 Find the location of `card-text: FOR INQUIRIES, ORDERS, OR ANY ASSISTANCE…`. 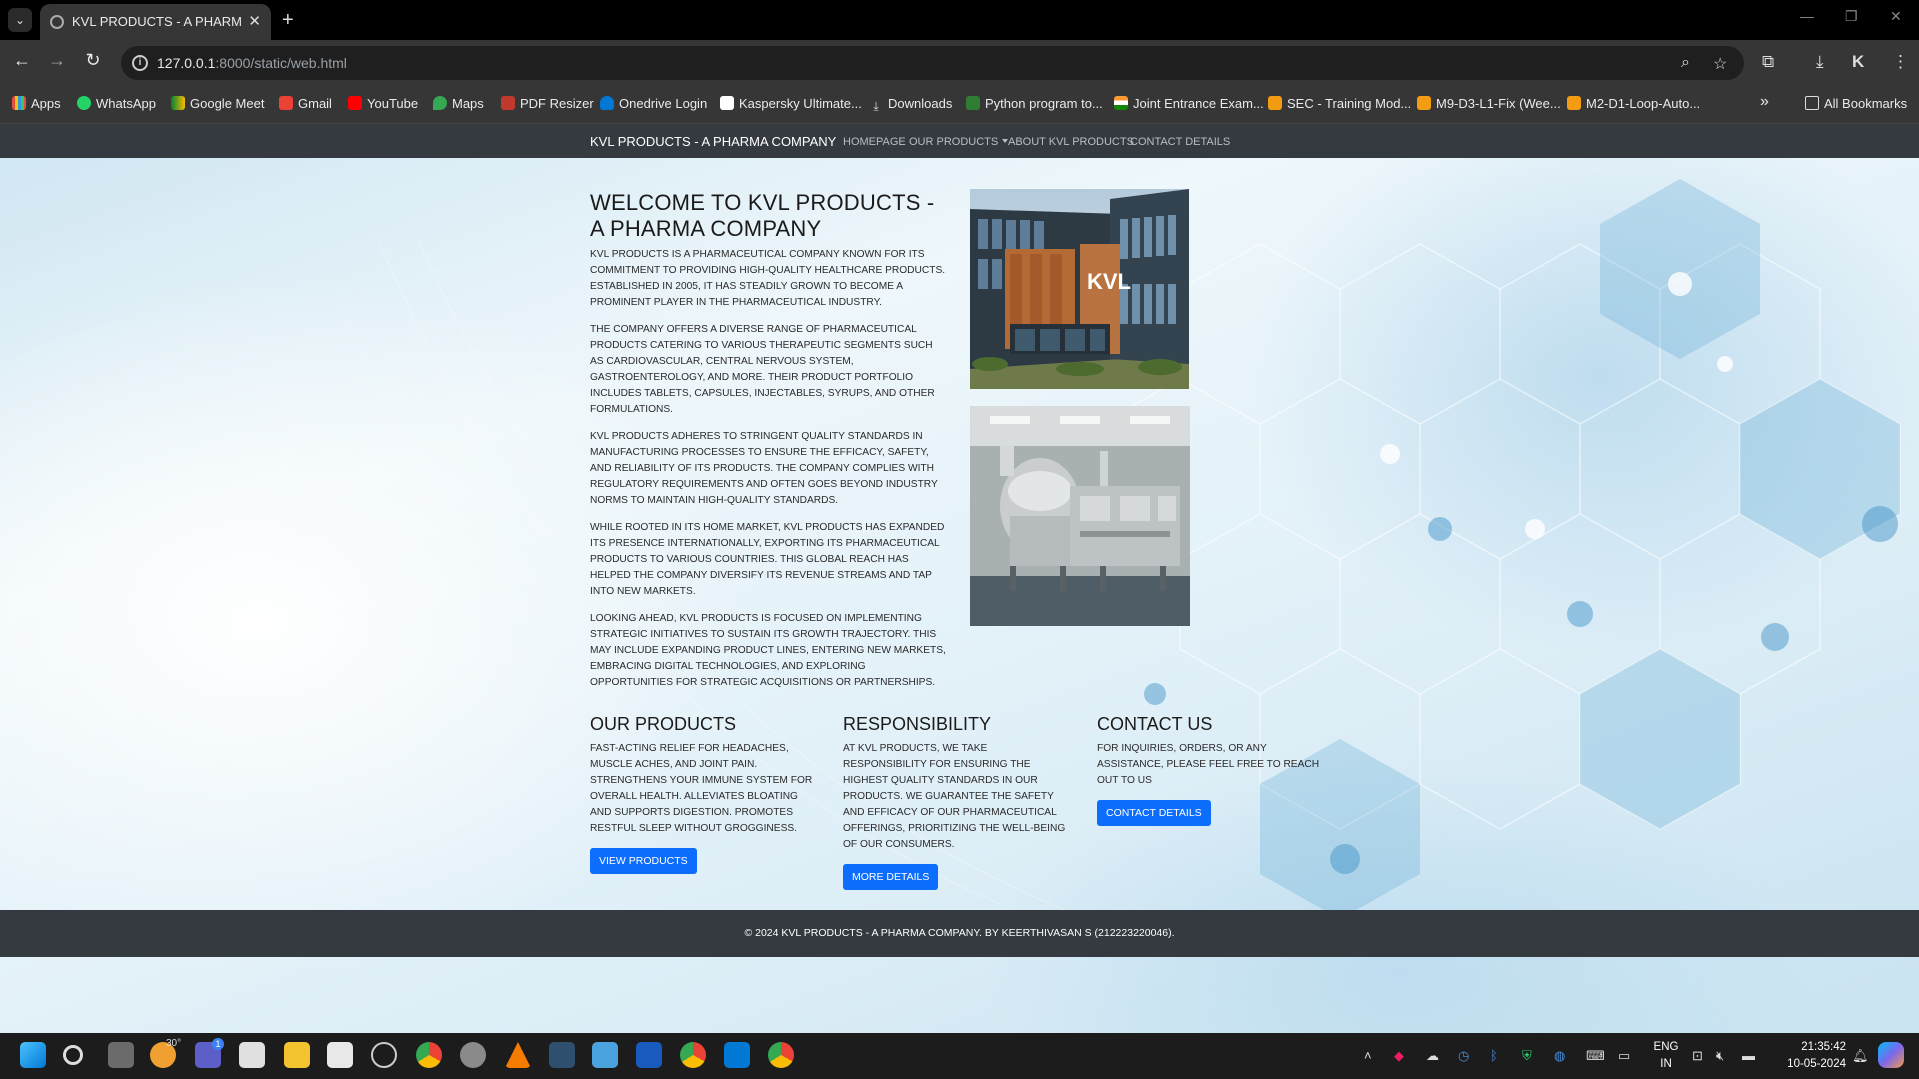

card-text: FOR INQUIRIES, ORDERS, OR ANY ASSISTANCE… is located at coordinates (1208, 764).